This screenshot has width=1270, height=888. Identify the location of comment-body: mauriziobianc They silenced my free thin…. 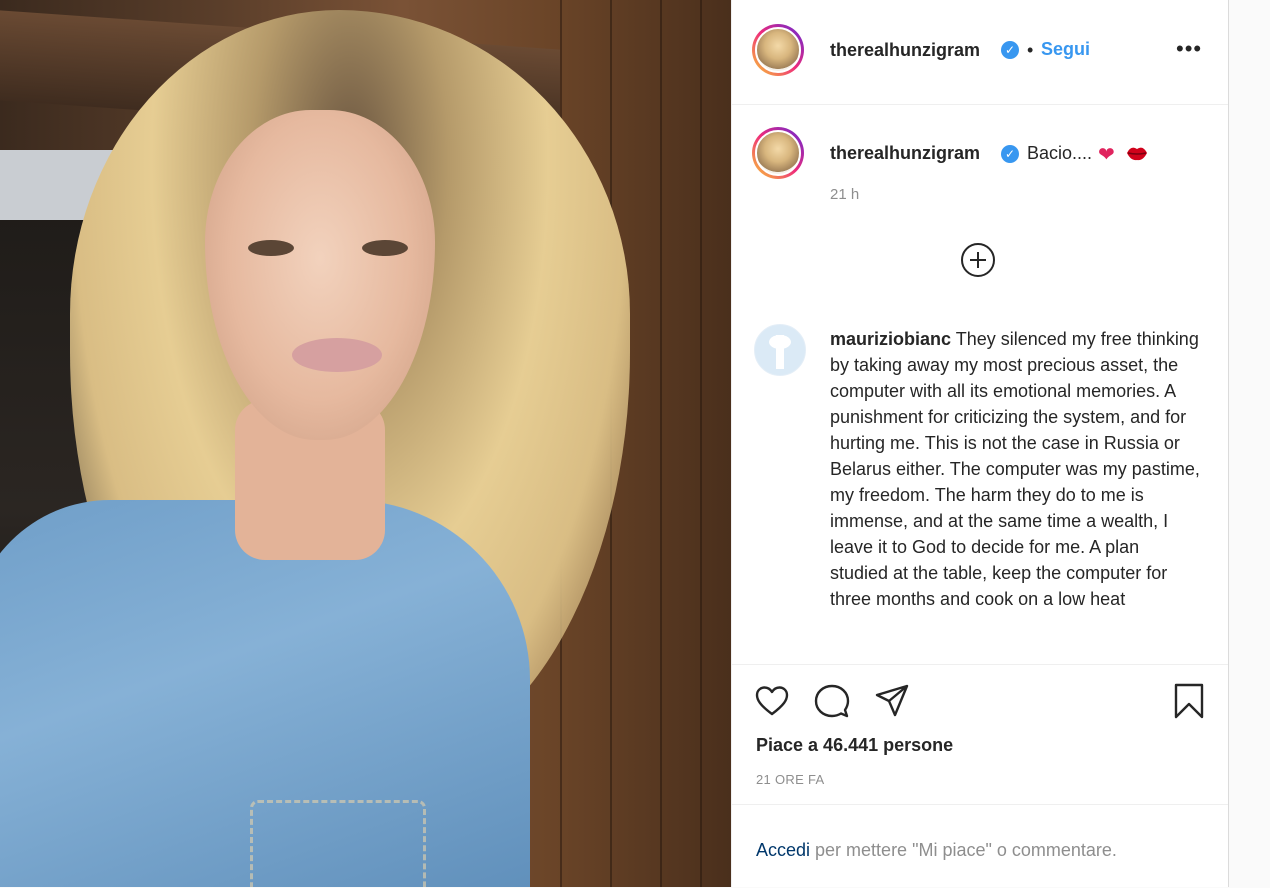
(1016, 469).